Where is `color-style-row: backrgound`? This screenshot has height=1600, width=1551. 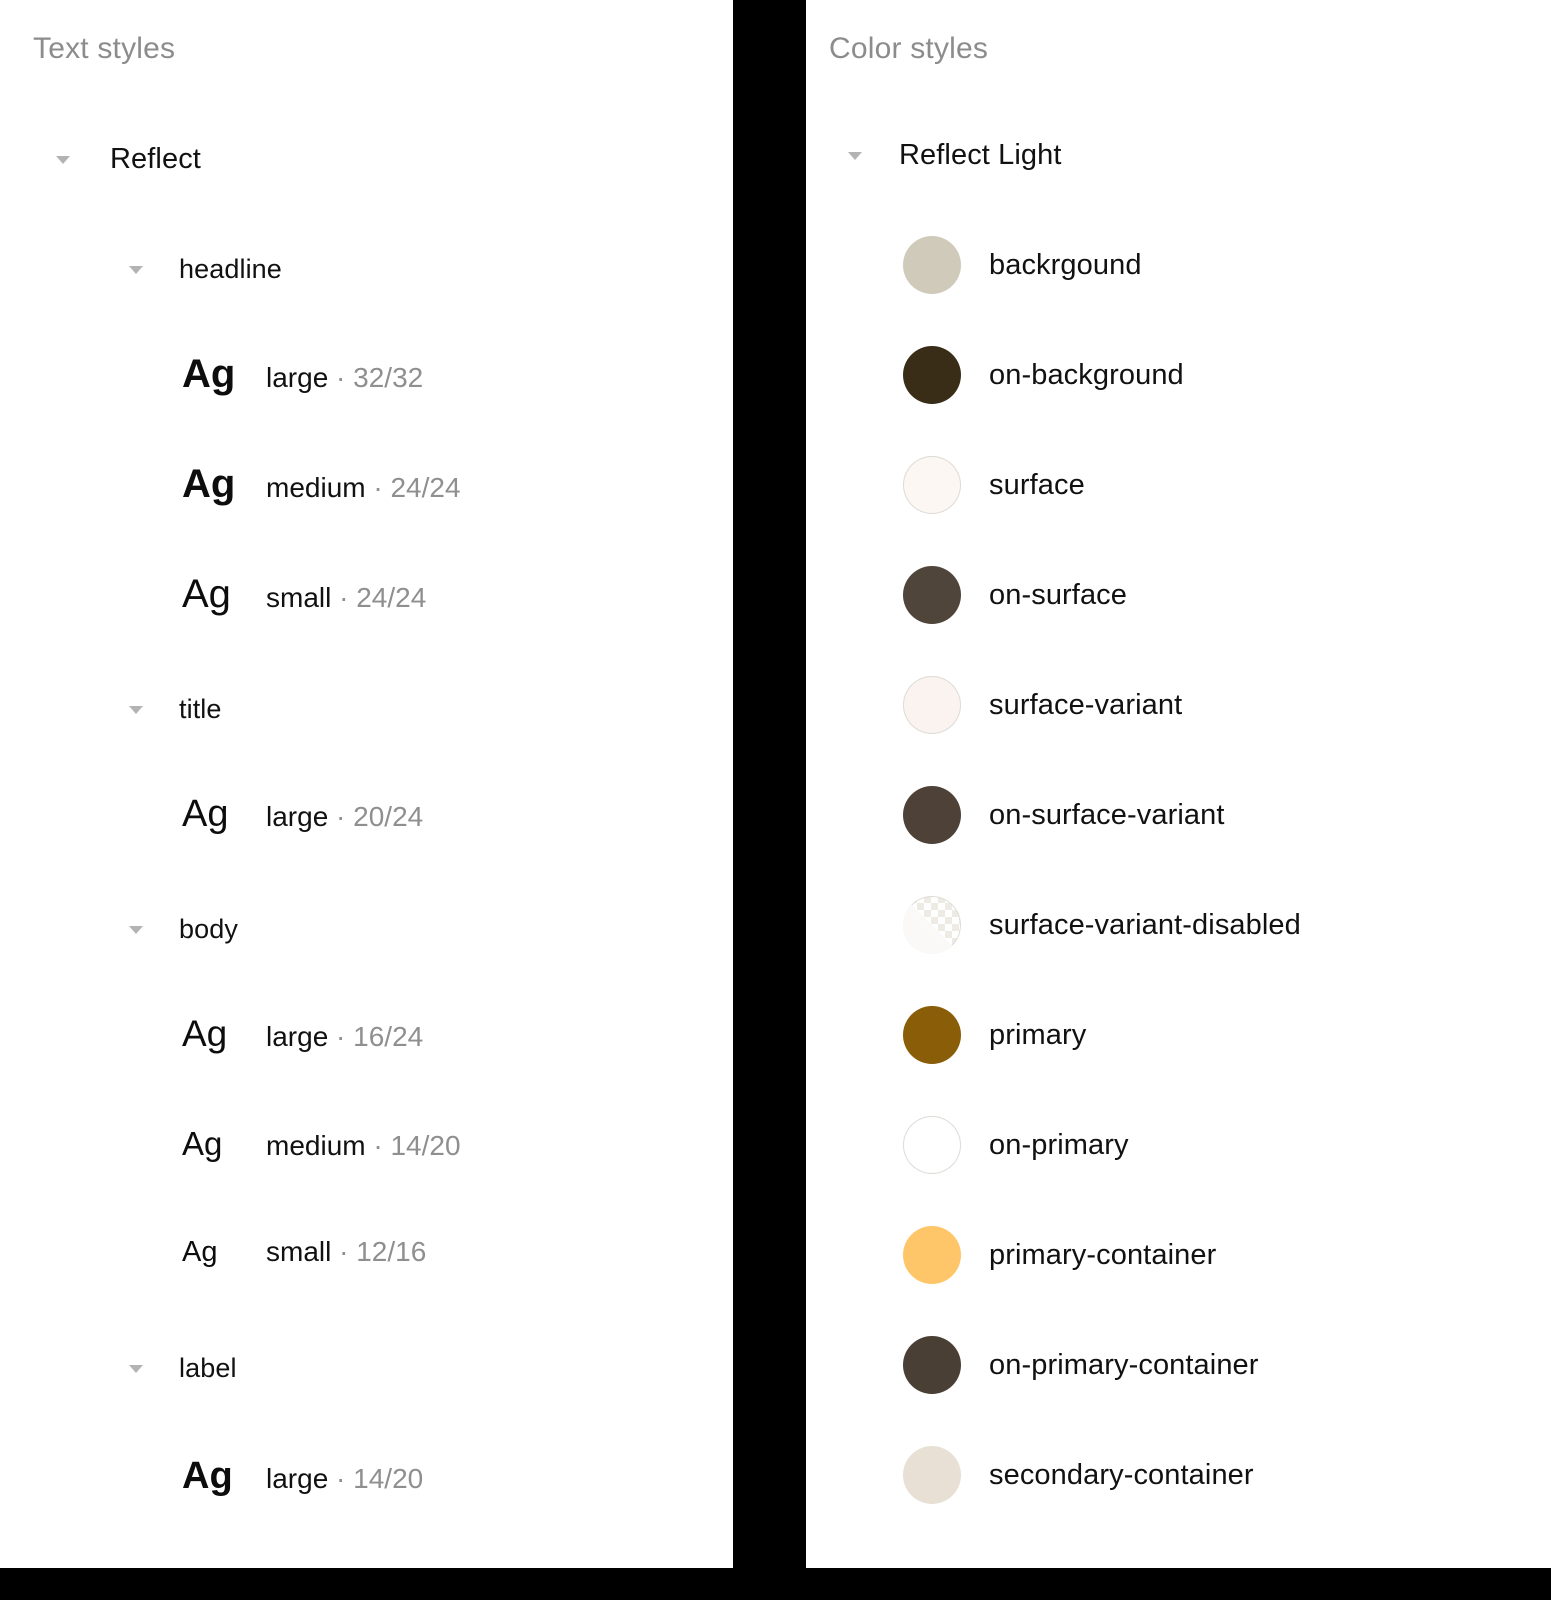 color-style-row: backrgound is located at coordinates (1022, 265).